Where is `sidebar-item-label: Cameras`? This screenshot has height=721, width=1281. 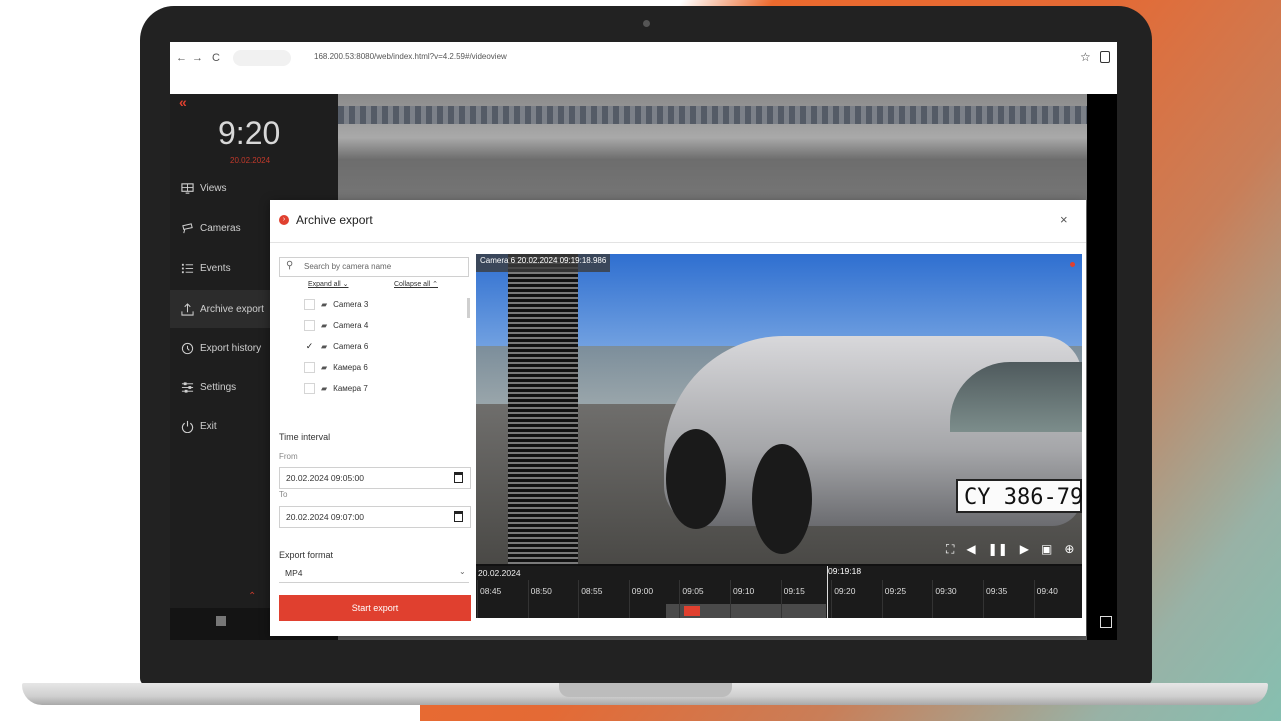 sidebar-item-label: Cameras is located at coordinates (220, 228).